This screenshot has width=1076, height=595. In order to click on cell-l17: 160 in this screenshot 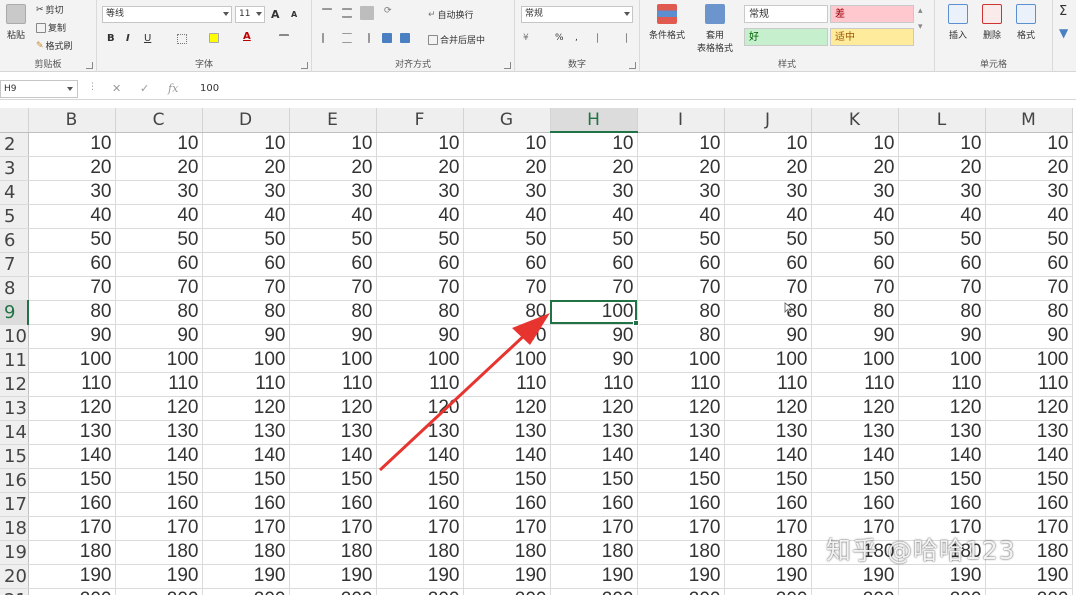, I will do `click(942, 504)`.